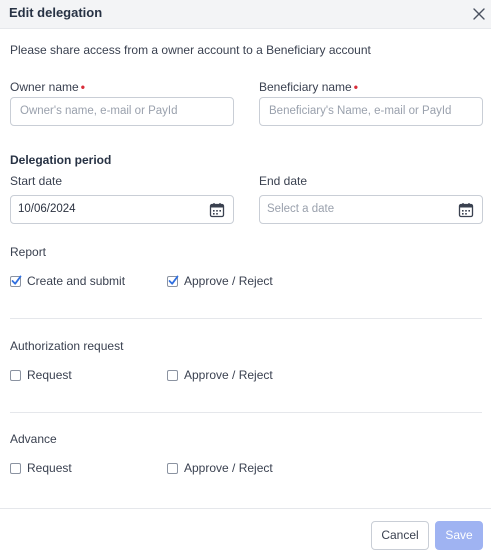  I want to click on authorization-request-option: Request, so click(41, 375).